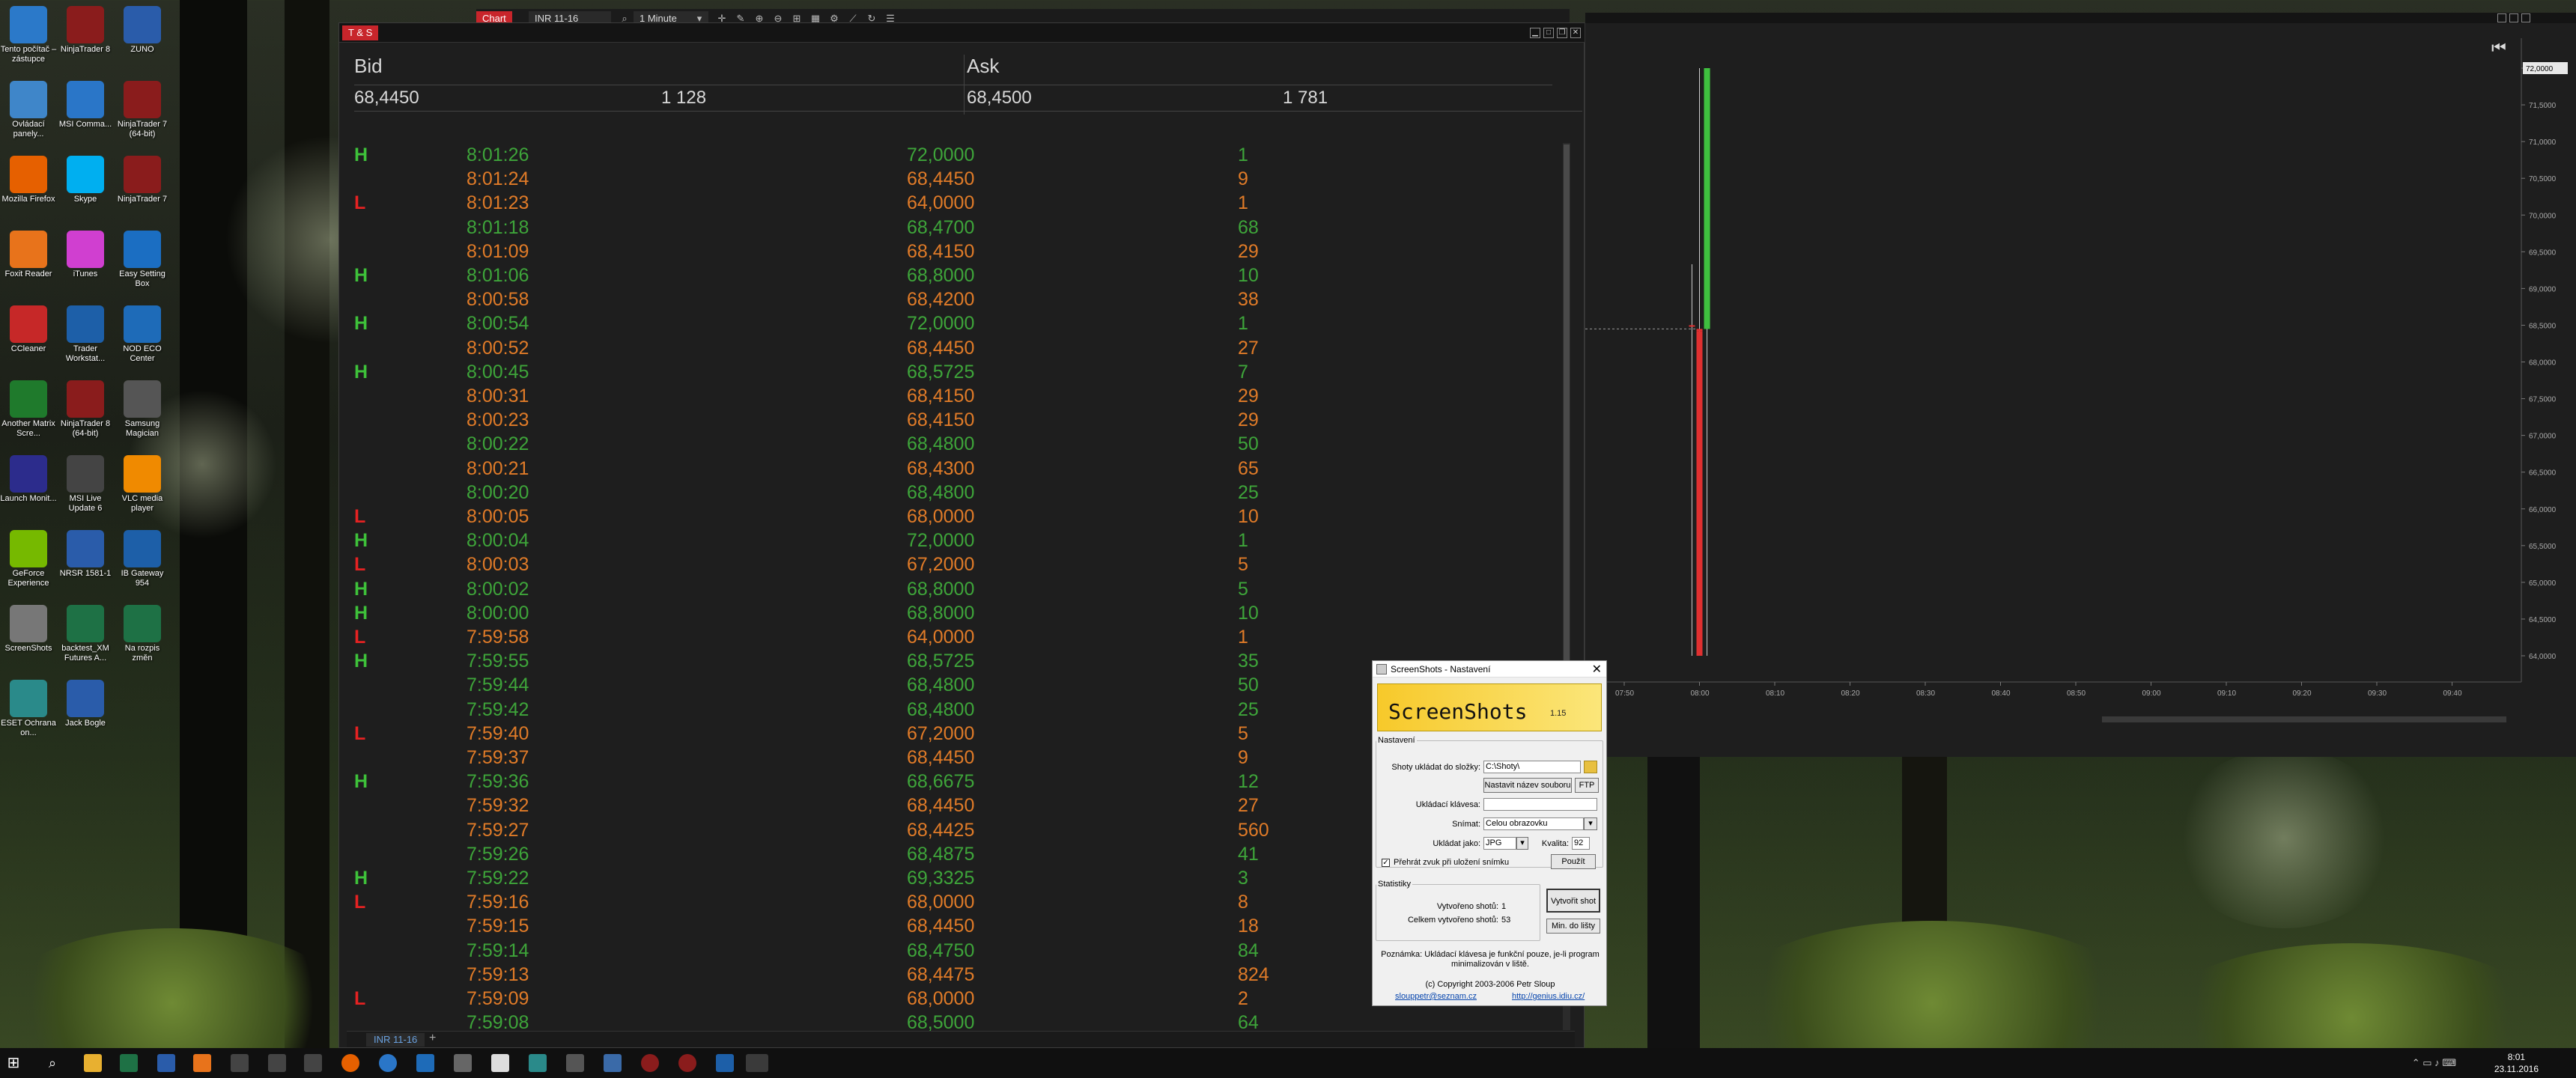 This screenshot has width=2576, height=1078. I want to click on instrument-tab: INR 11-16, so click(395, 1040).